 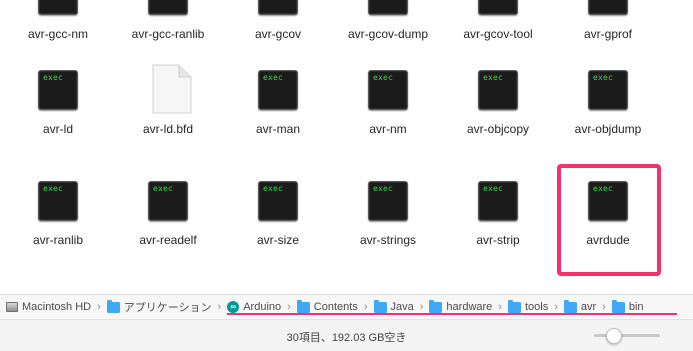 I want to click on path-crumb-label: アプリケーション, so click(x=167, y=308).